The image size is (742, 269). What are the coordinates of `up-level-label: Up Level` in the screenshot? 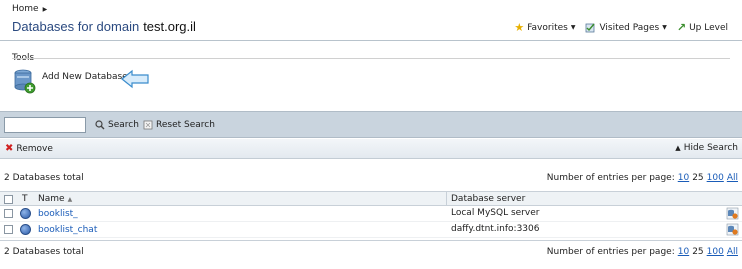 It's located at (708, 27).